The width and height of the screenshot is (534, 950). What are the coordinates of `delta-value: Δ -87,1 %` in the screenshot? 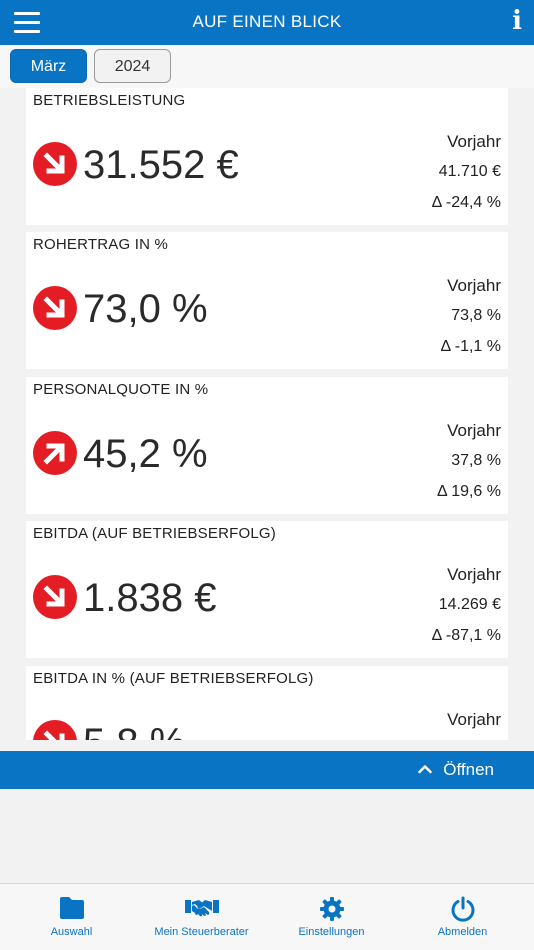 It's located at (466, 635).